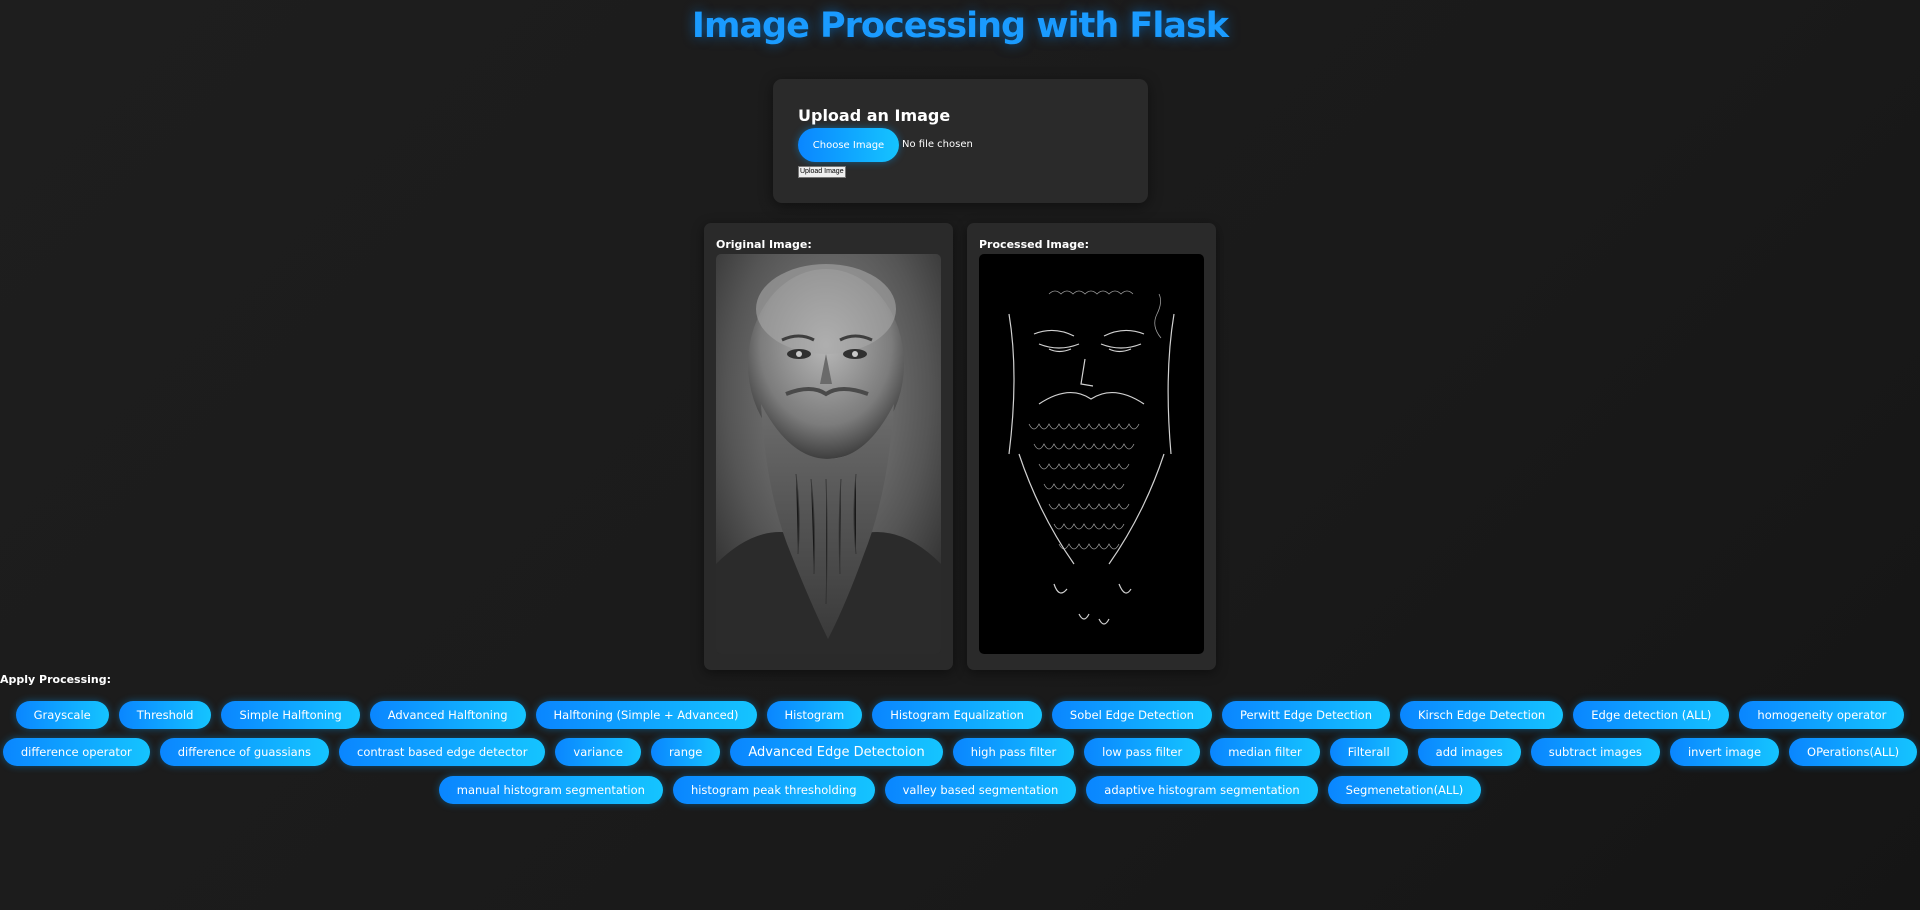 Image resolution: width=1920 pixels, height=910 pixels. Describe the element at coordinates (1306, 715) in the screenshot. I see `perwitt-edge-detection-button: Perwitt Edge Detection` at that location.